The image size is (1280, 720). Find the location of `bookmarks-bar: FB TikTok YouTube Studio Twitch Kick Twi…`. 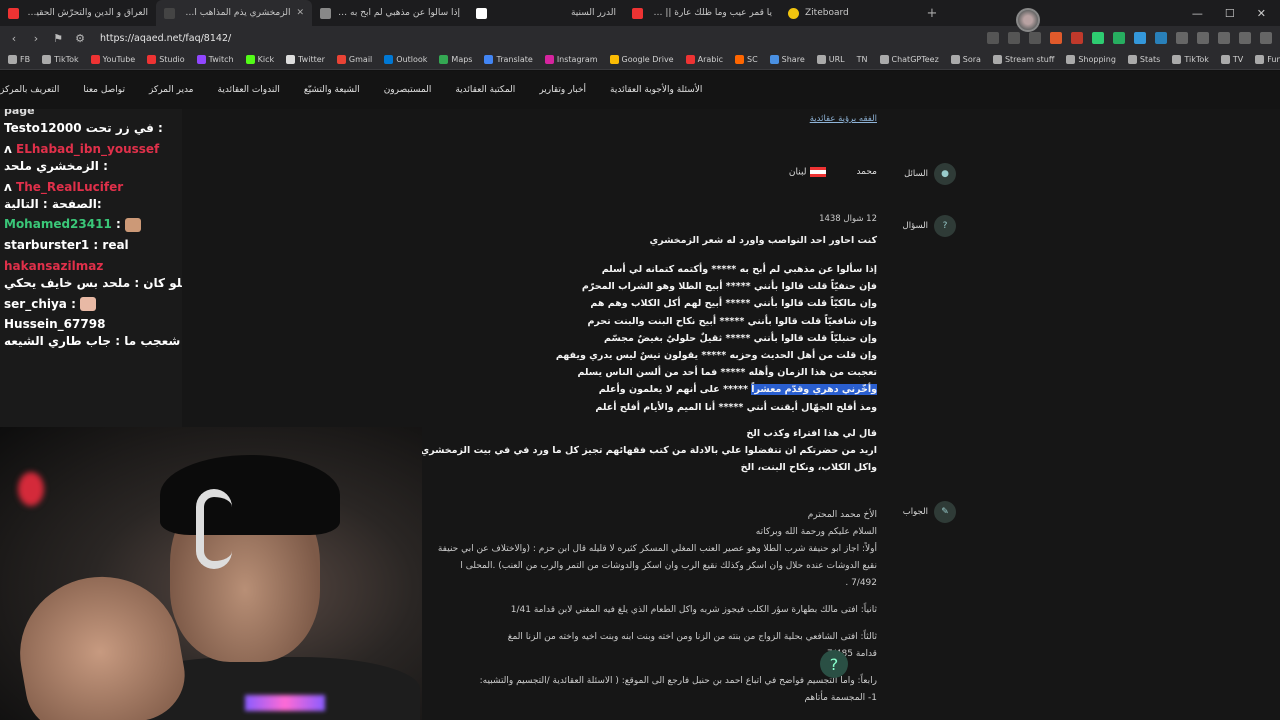

bookmarks-bar: FB TikTok YouTube Studio Twitch Kick Twi… is located at coordinates (640, 60).